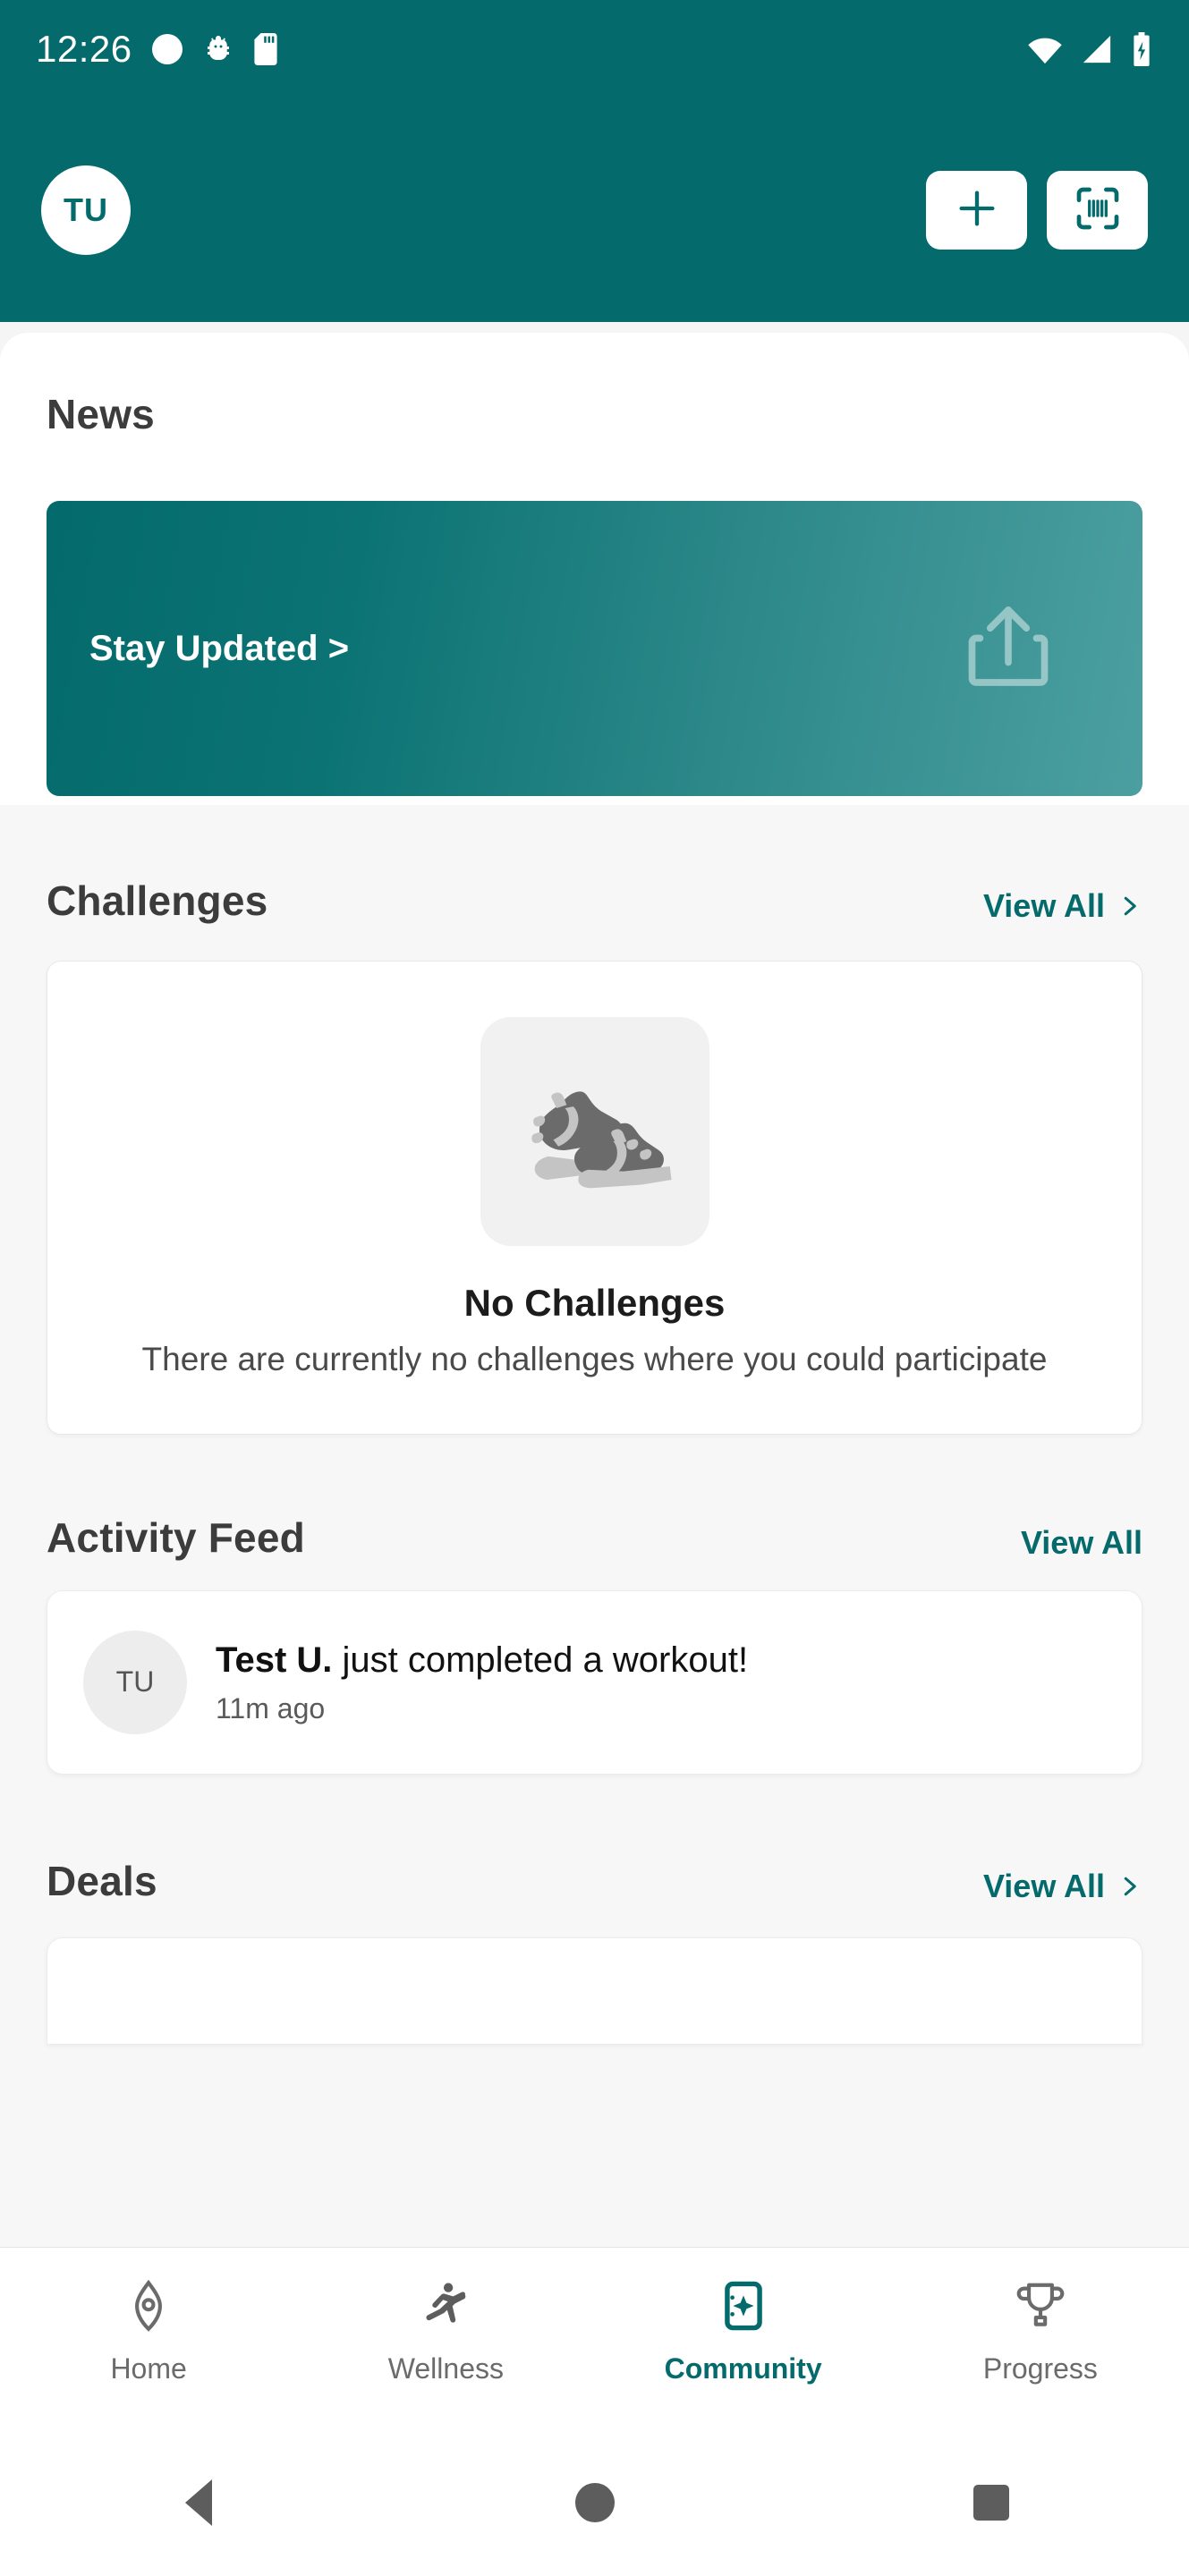  Describe the element at coordinates (219, 648) in the screenshot. I see `news-card-label: Stay Updated >` at that location.